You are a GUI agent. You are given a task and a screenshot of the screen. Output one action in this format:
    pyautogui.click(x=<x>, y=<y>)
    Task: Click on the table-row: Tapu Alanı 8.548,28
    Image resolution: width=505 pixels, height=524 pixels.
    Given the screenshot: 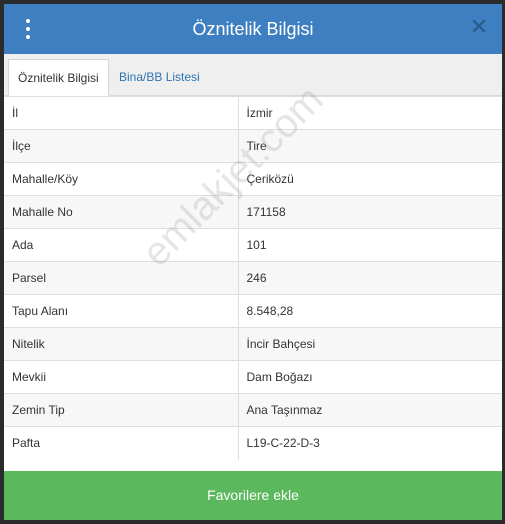 What is the action you would take?
    pyautogui.click(x=253, y=311)
    